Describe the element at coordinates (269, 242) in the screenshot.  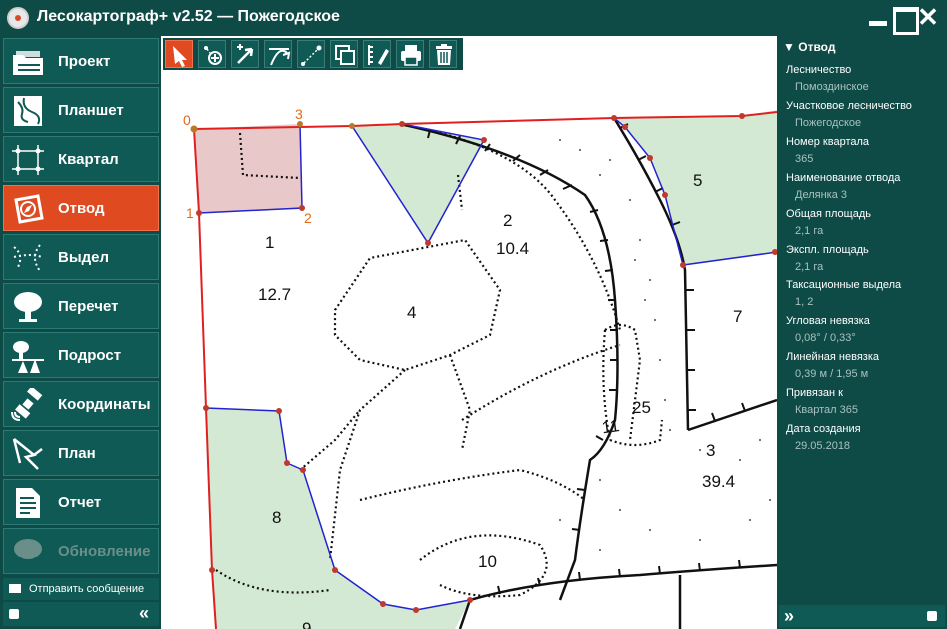
I see `stand-label-1: 1` at that location.